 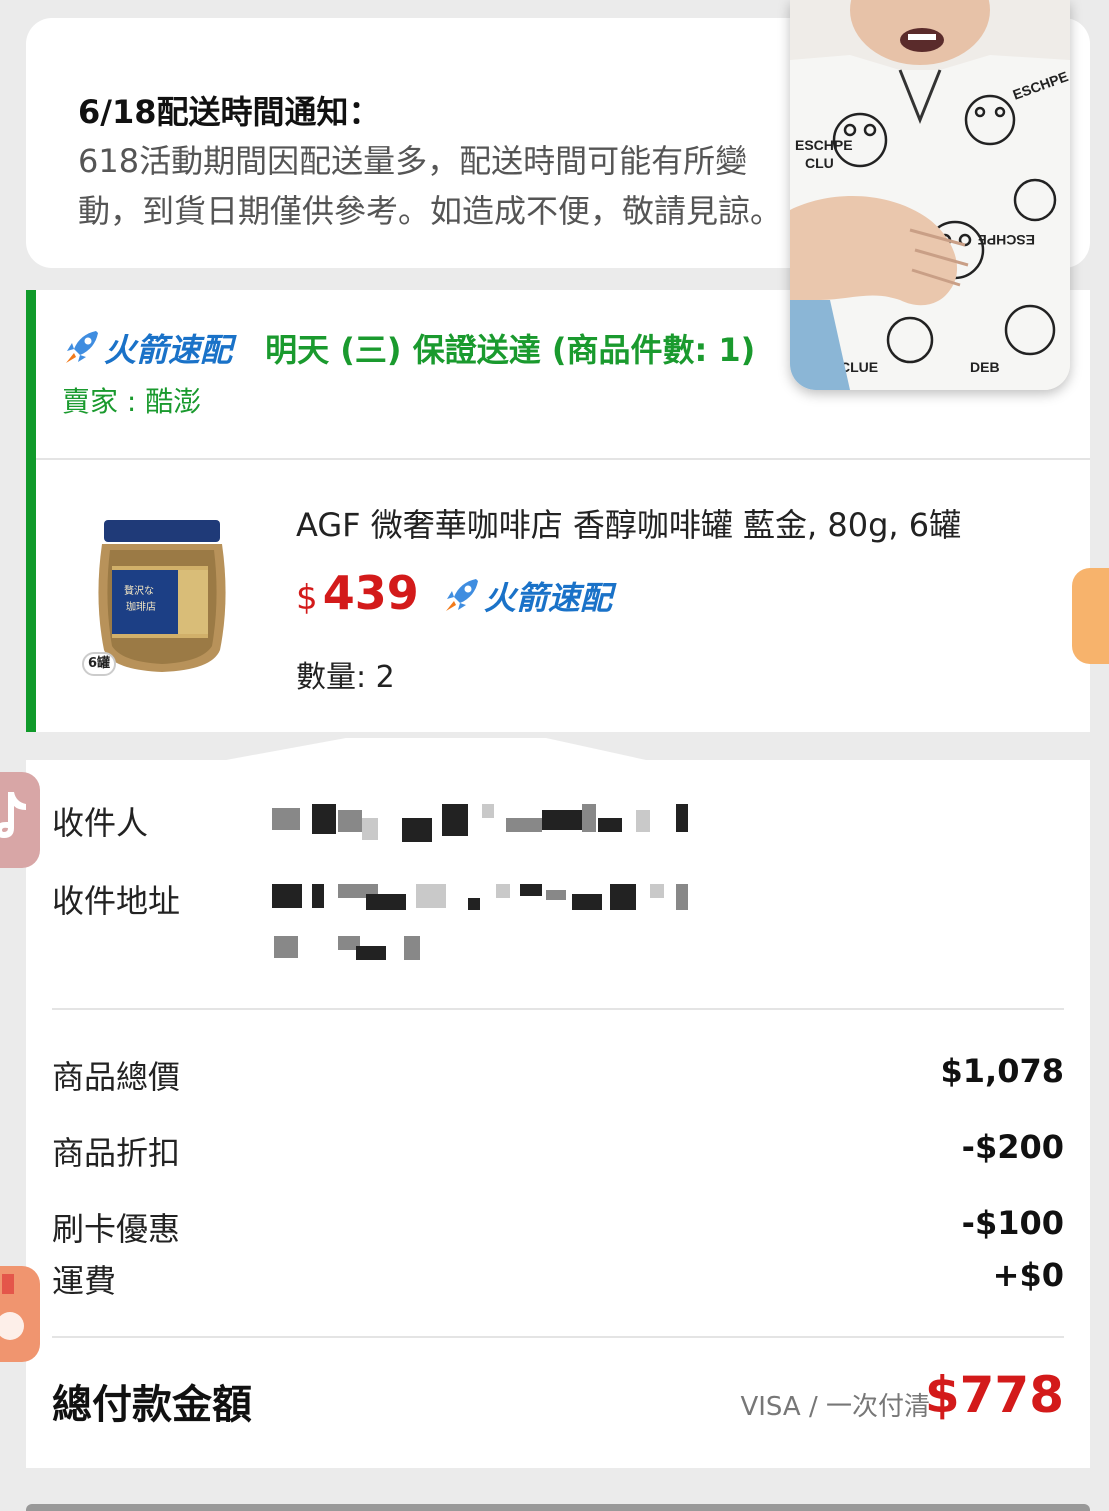 What do you see at coordinates (628, 523) in the screenshot?
I see `product-name: AGF 微奢華咖啡店 香醇咖啡罐 藍金, 80g, 6罐` at bounding box center [628, 523].